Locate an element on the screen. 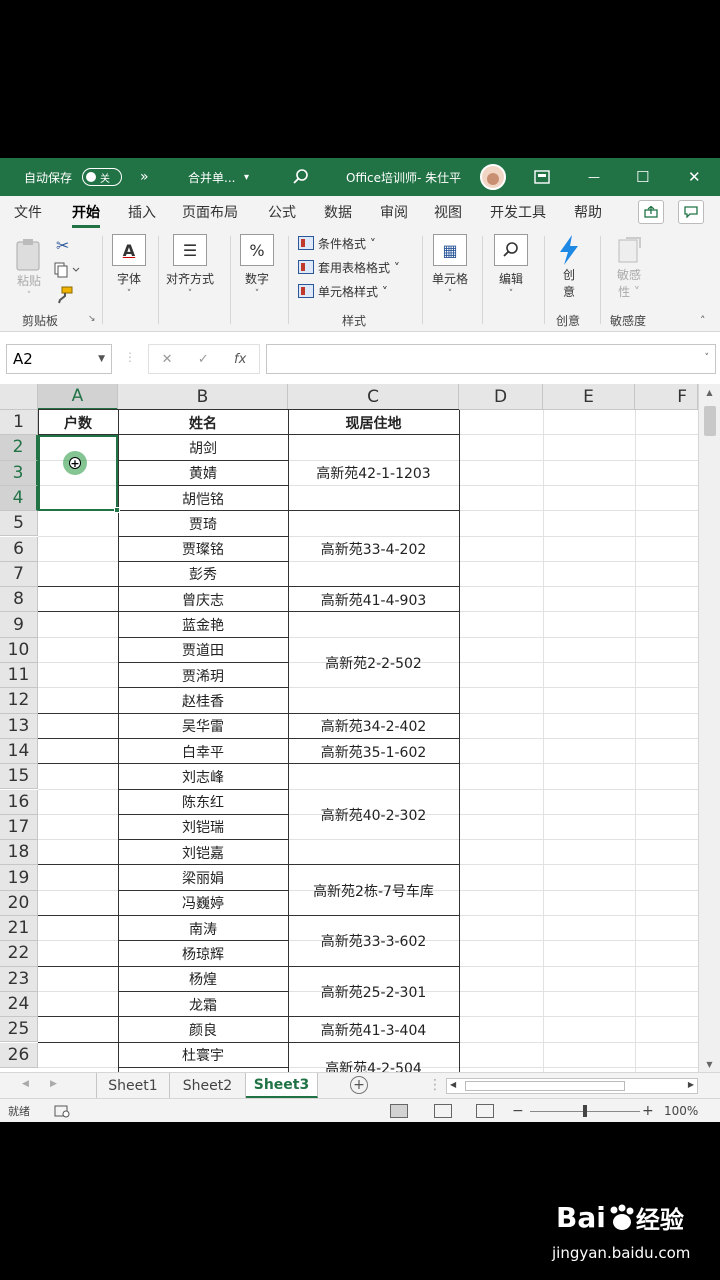  name-cell: 彭秀 is located at coordinates (203, 574).